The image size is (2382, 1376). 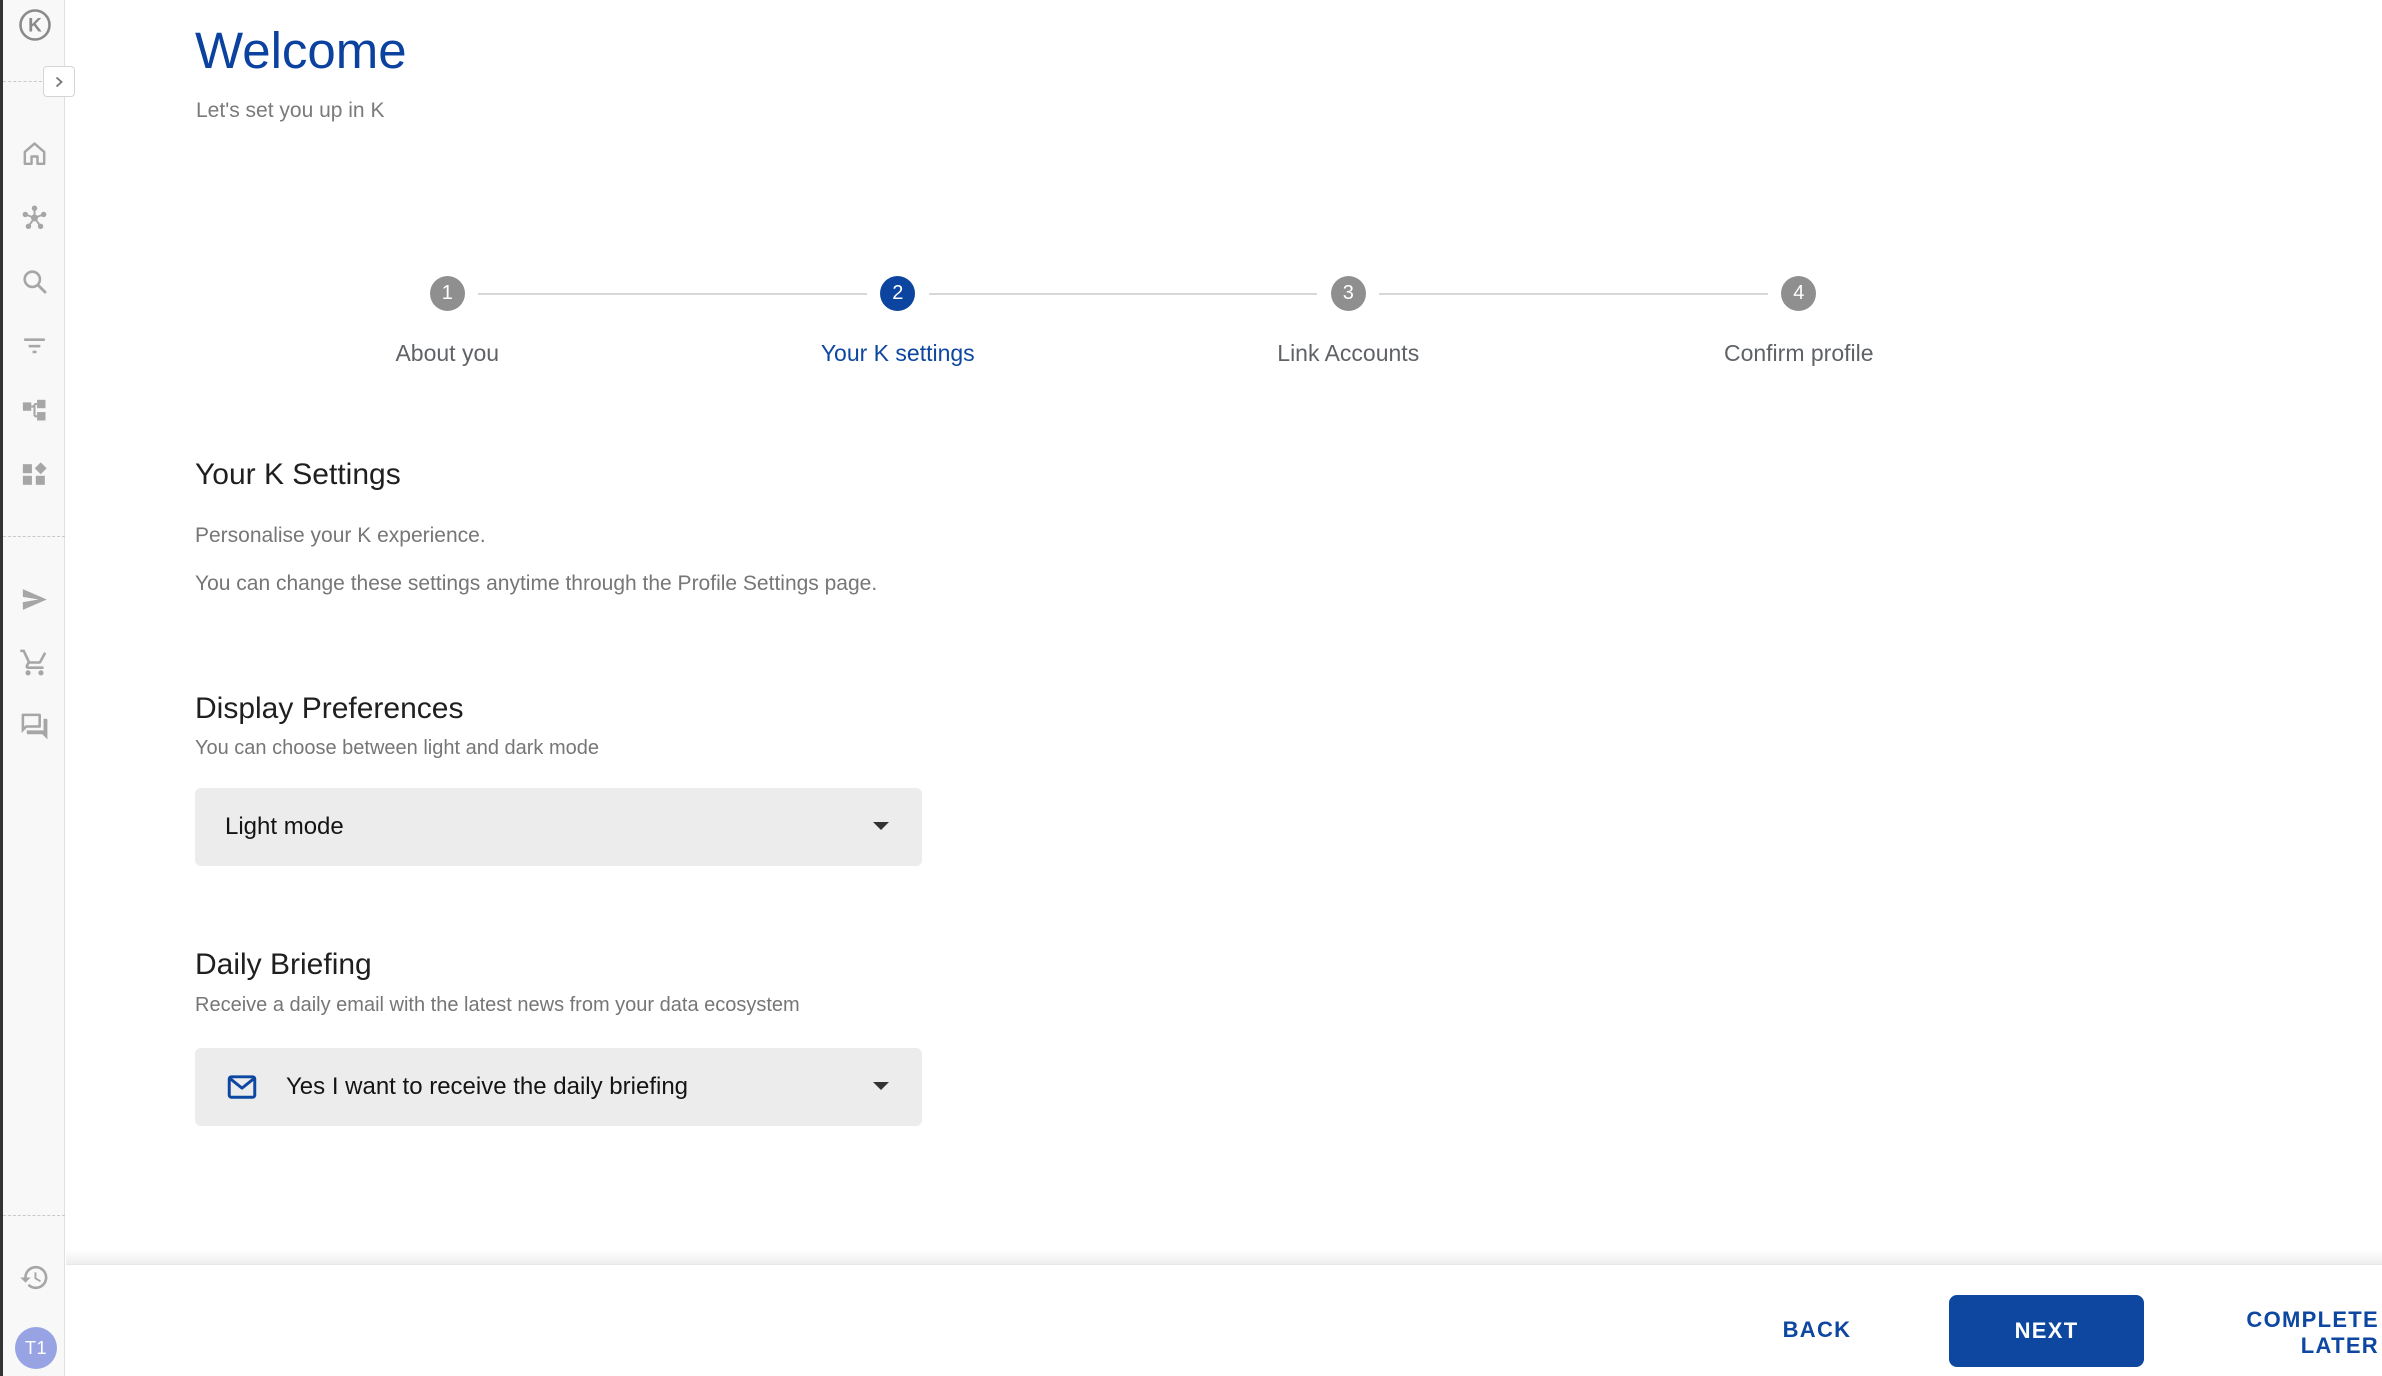 What do you see at coordinates (447, 353) in the screenshot?
I see `step-label: About you` at bounding box center [447, 353].